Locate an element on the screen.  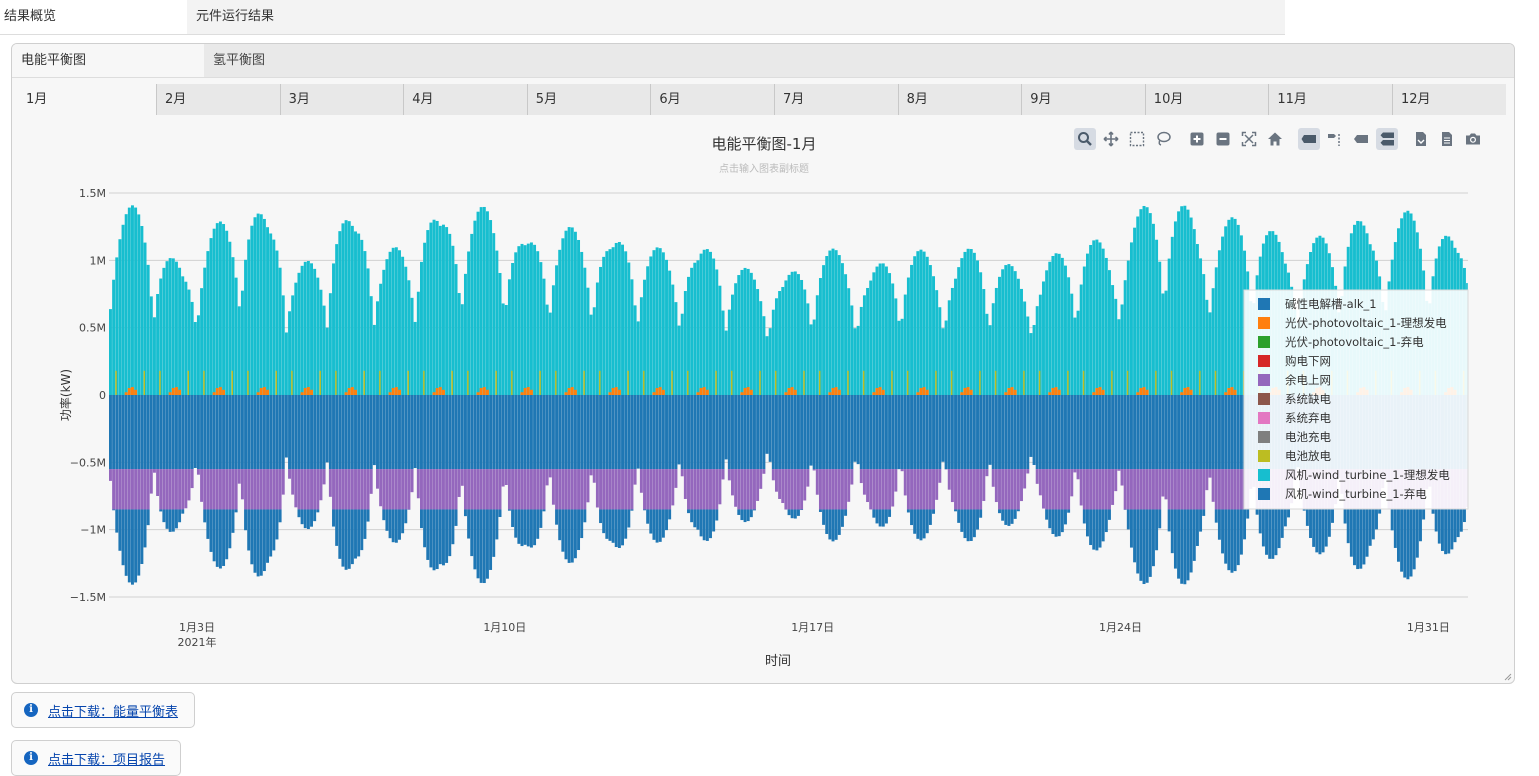
y-tick-label: 0 is located at coordinates (102, 395).